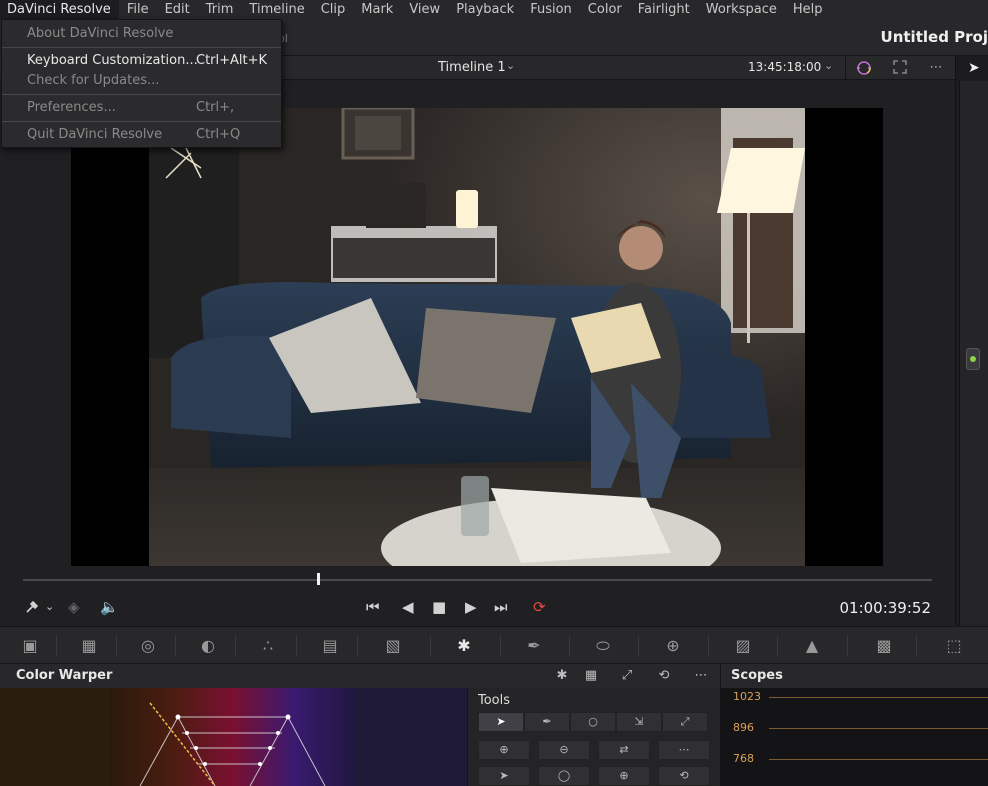  What do you see at coordinates (971, 341) in the screenshot?
I see `node-editor-strip: ➤` at bounding box center [971, 341].